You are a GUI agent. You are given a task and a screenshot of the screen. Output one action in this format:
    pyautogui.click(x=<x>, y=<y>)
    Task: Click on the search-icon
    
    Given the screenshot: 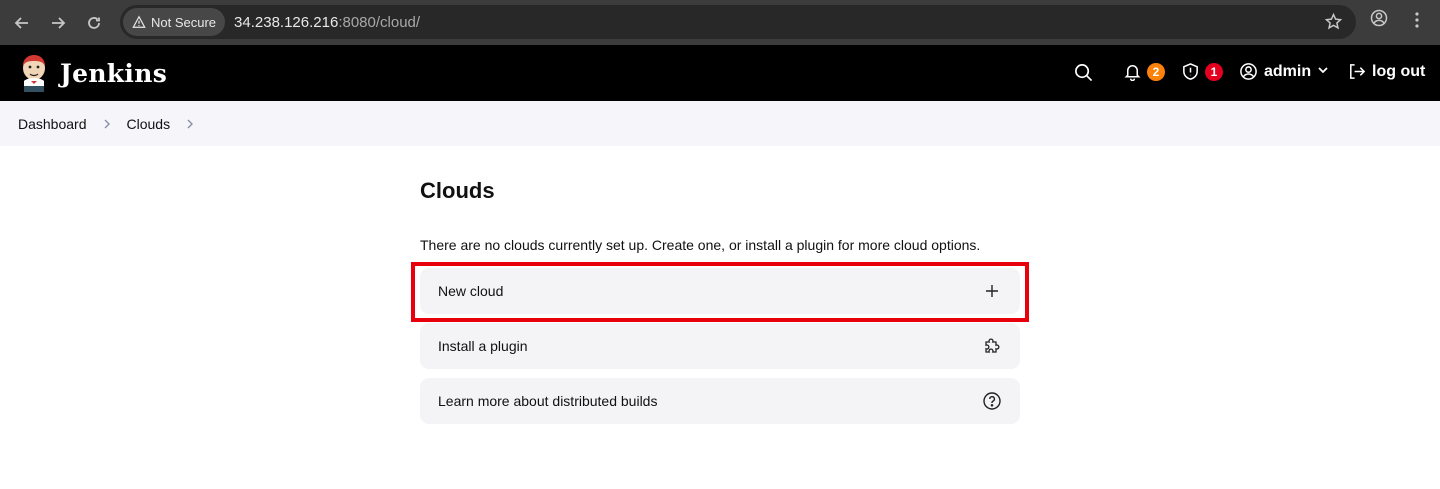 What is the action you would take?
    pyautogui.click(x=1084, y=73)
    